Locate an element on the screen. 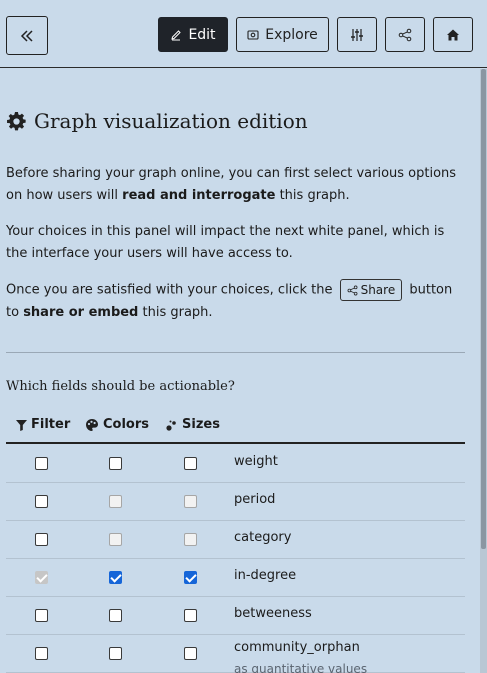 Image resolution: width=487 pixels, height=673 pixels. field-row: community_orphanas quantitative values is located at coordinates (235, 654).